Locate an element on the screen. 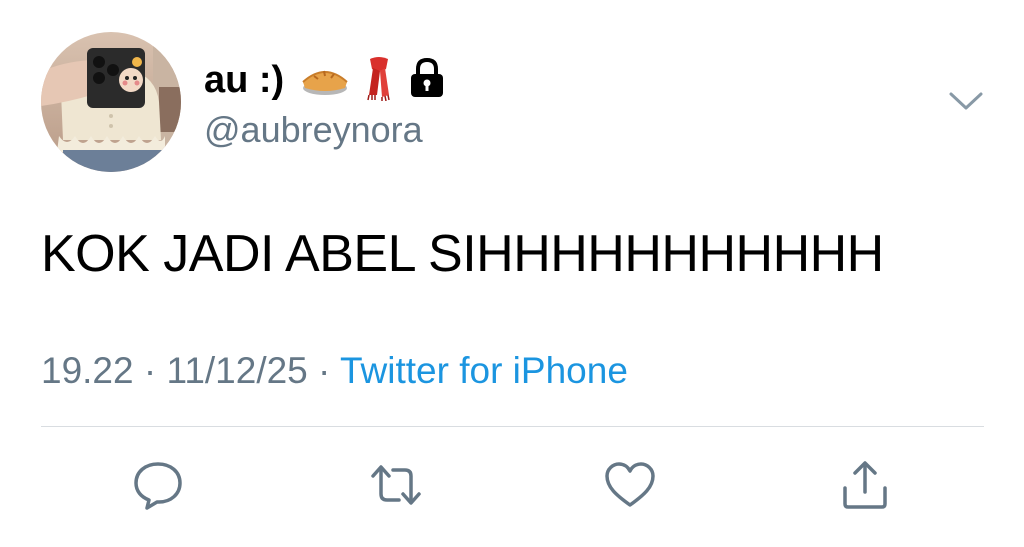 This screenshot has width=1024, height=547. tweet-meta: 19.22 · 11/12/25 · Twitter for iPhone is located at coordinates (334, 371).